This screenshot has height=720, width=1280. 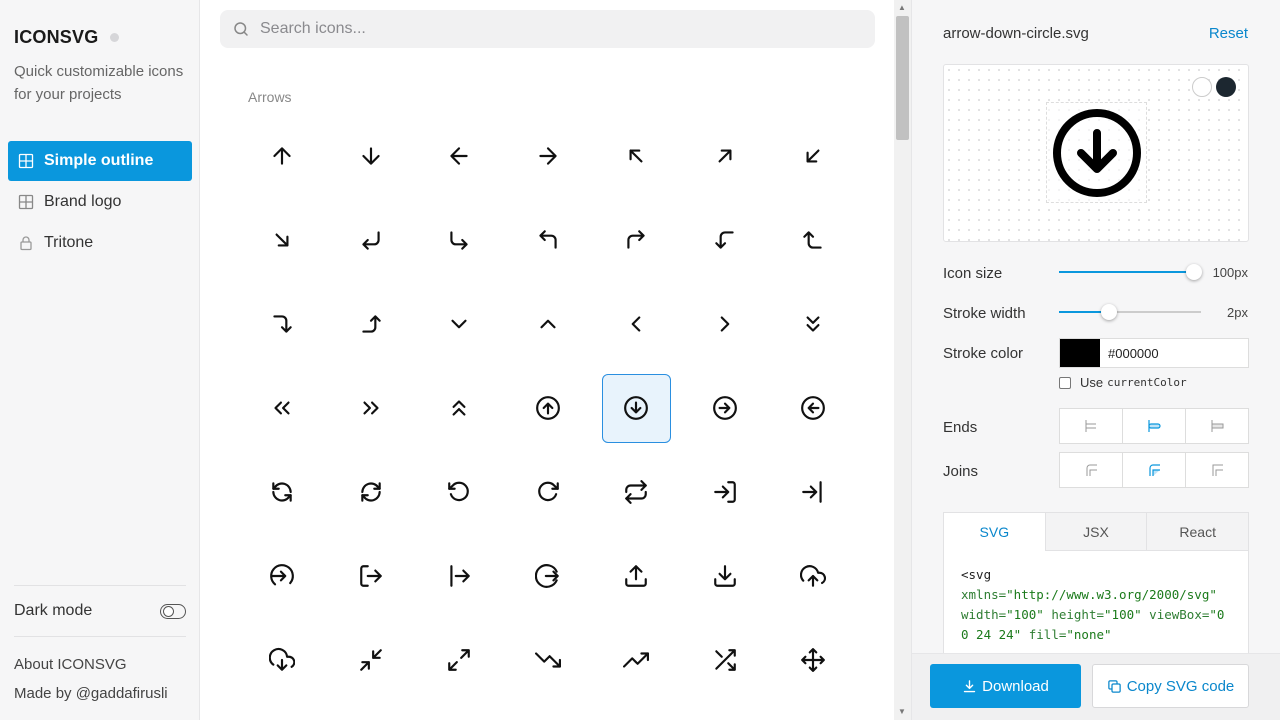 I want to click on icon-tile-upload, so click(x=636, y=576).